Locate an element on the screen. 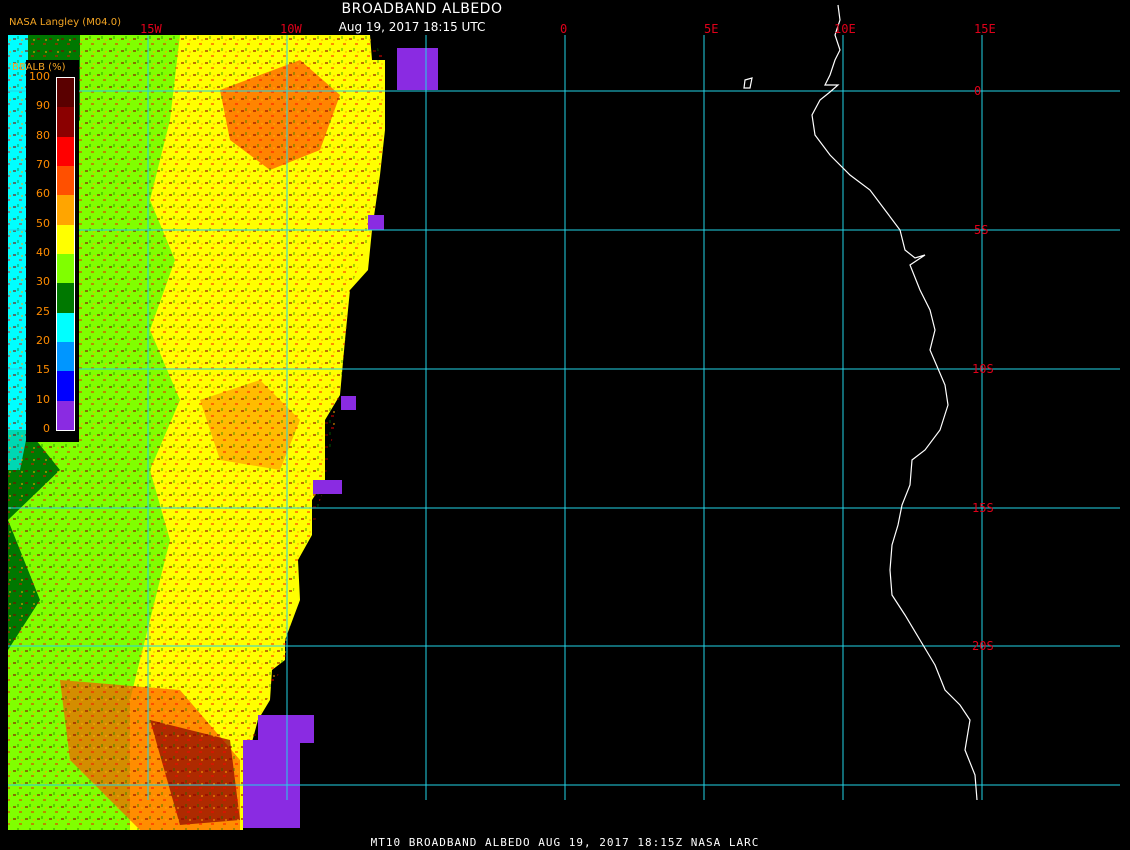 The width and height of the screenshot is (1130, 850). map-title: BROADBAND ALBEDO is located at coordinates (422, 9).